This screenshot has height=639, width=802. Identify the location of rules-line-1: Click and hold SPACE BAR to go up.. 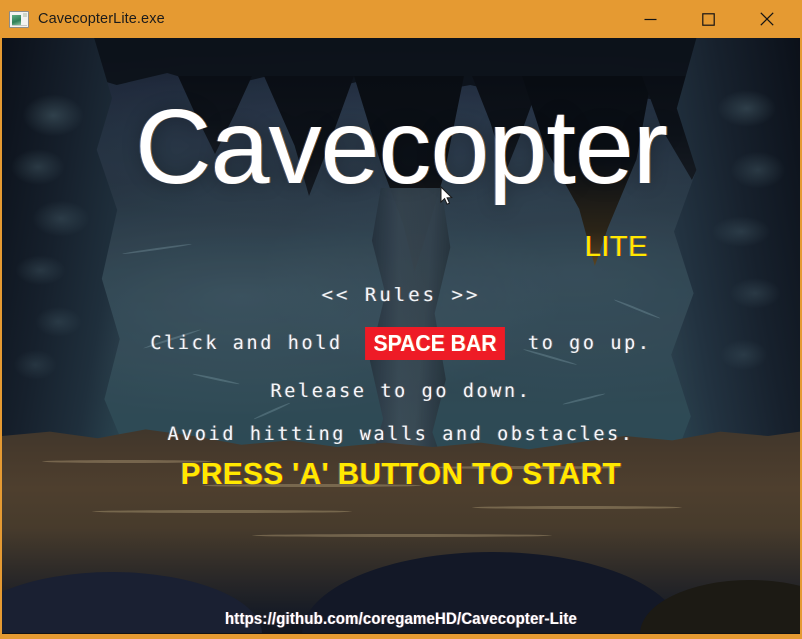
(401, 344).